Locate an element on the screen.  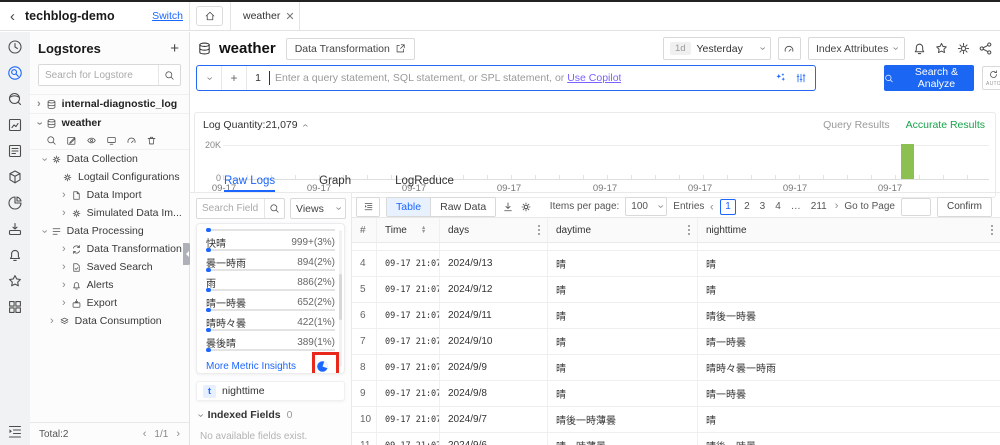
gauge-icon is located at coordinates (131, 140).